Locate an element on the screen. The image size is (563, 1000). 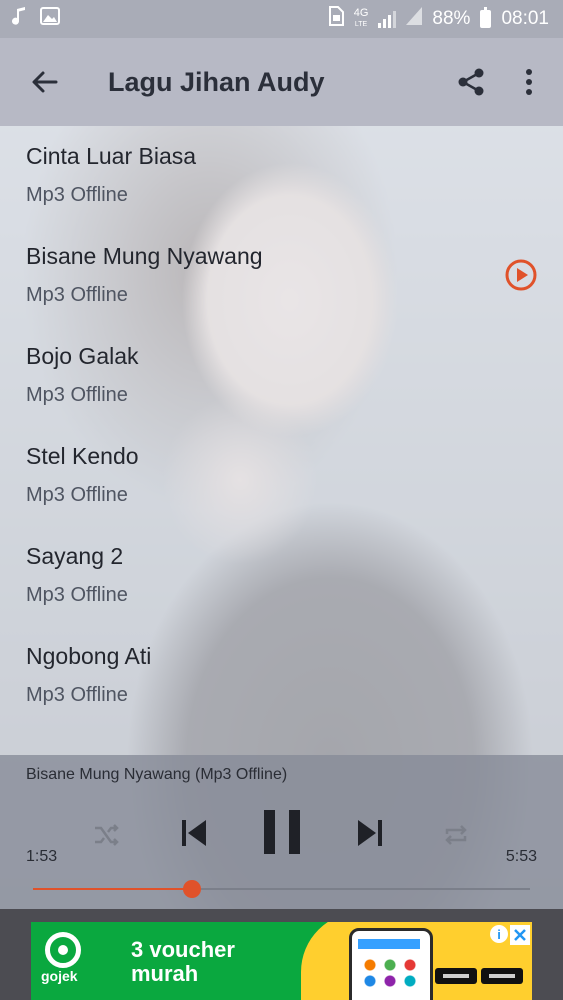
previous-button is located at coordinates (194, 833).